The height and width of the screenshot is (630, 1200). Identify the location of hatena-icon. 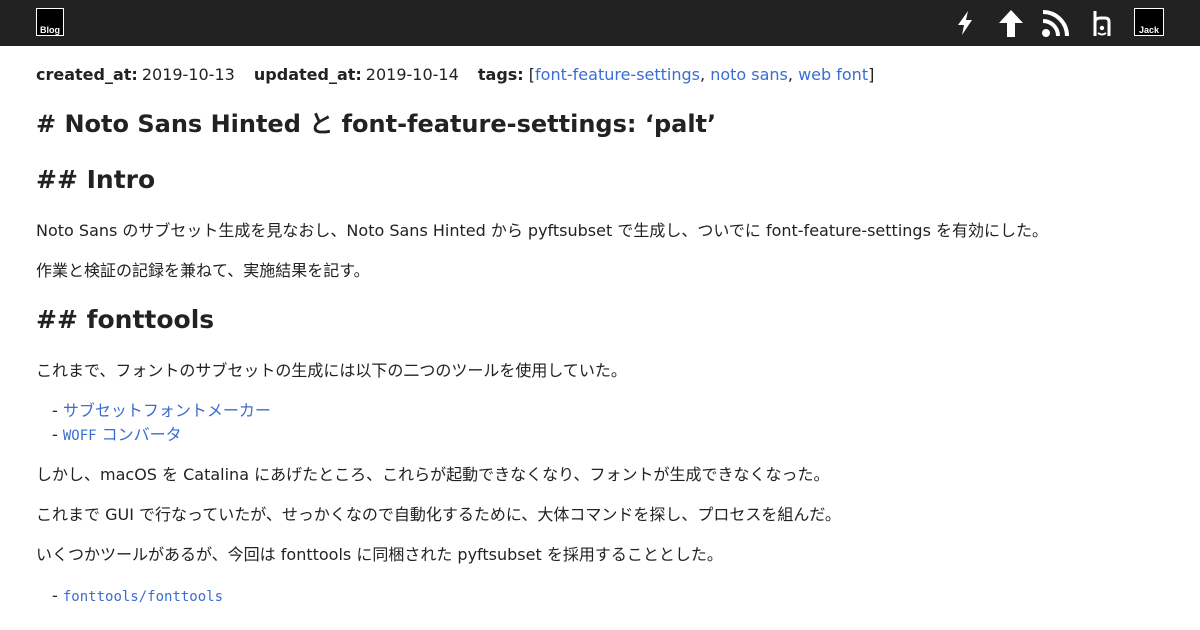
(1103, 23).